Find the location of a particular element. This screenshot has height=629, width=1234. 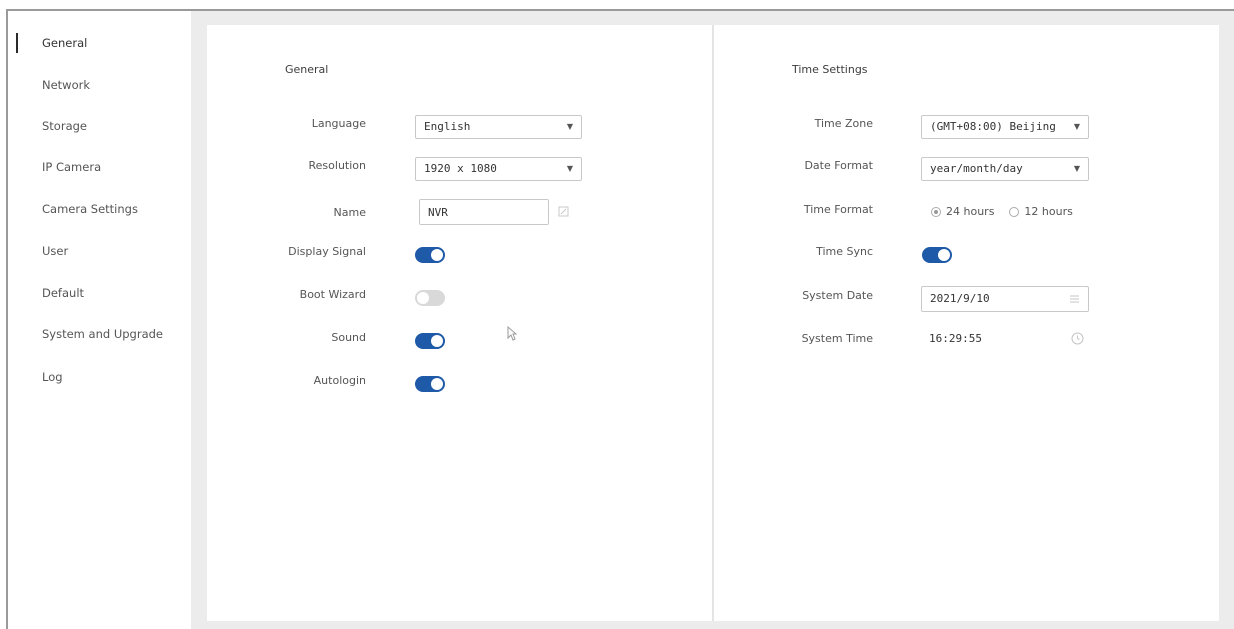

active-nav-indicator is located at coordinates (17, 43).